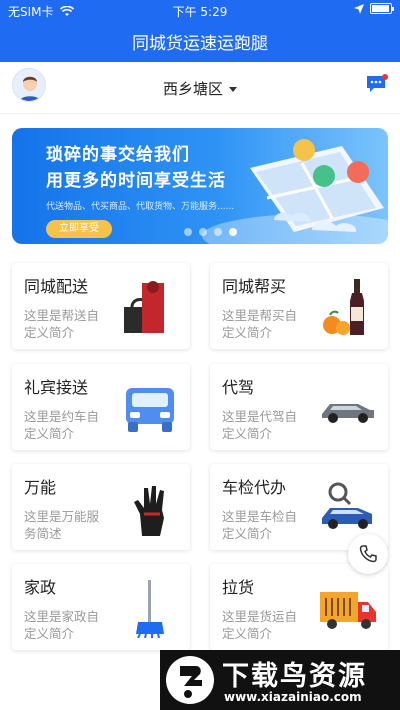 Image resolution: width=400 pixels, height=710 pixels. I want to click on caret-down-icon, so click(233, 89).